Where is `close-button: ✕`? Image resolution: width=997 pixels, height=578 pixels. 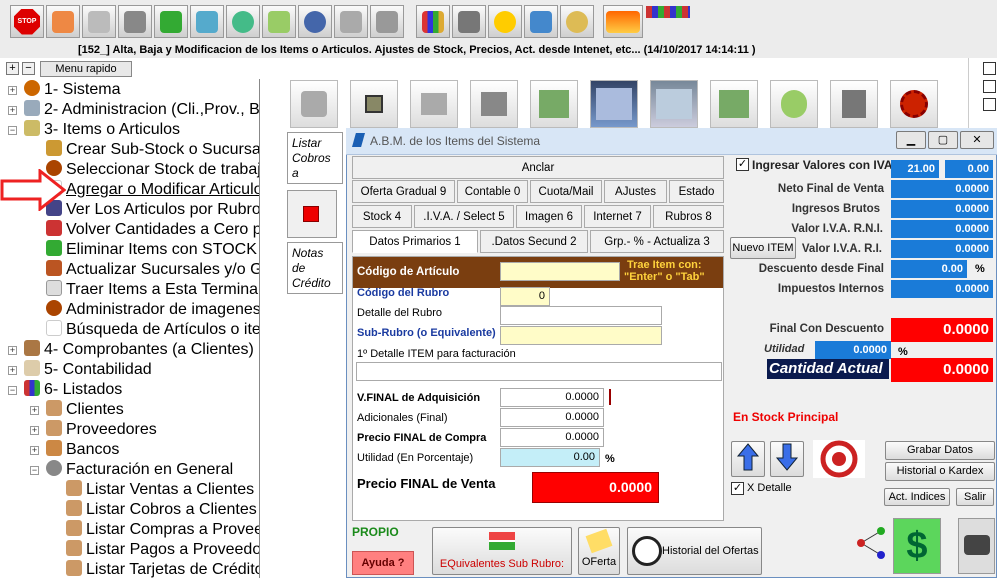 close-button: ✕ is located at coordinates (977, 140).